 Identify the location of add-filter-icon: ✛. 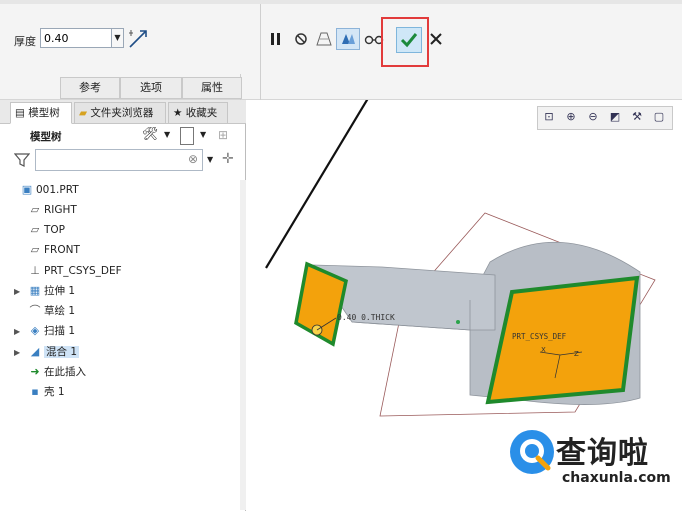
(228, 159).